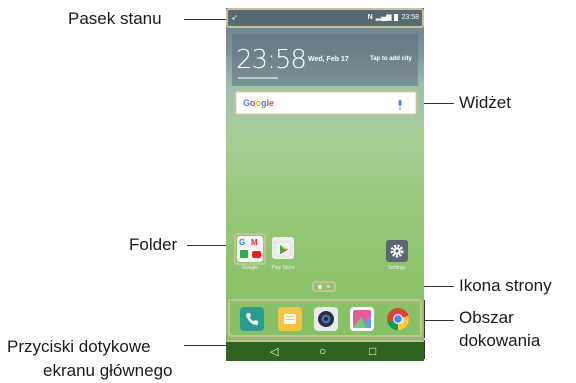  What do you see at coordinates (391, 59) in the screenshot?
I see `clock-add-city: Tap to add city` at bounding box center [391, 59].